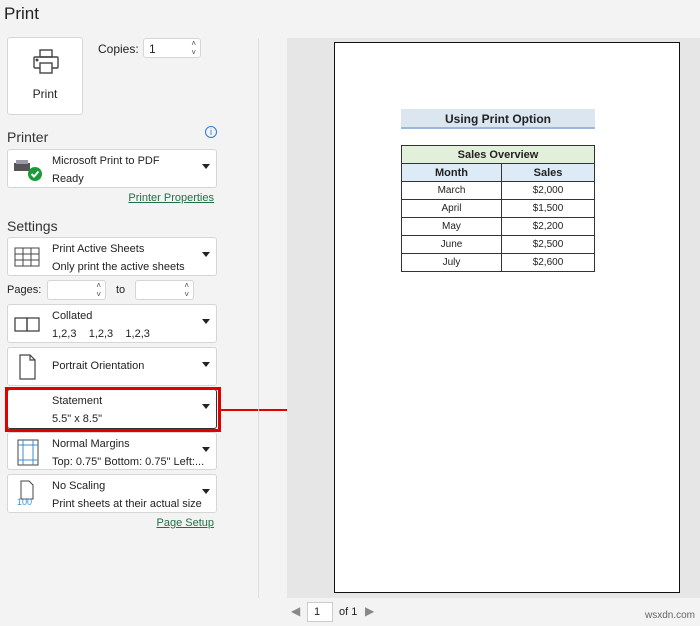 This screenshot has height=626, width=700. I want to click on pages-label: Pages:, so click(24, 290).